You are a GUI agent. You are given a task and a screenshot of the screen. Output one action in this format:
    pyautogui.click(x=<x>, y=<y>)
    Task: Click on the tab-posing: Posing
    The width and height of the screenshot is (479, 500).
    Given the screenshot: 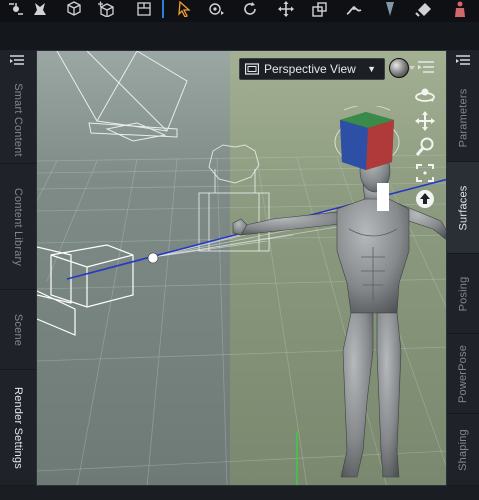 What is the action you would take?
    pyautogui.click(x=463, y=294)
    